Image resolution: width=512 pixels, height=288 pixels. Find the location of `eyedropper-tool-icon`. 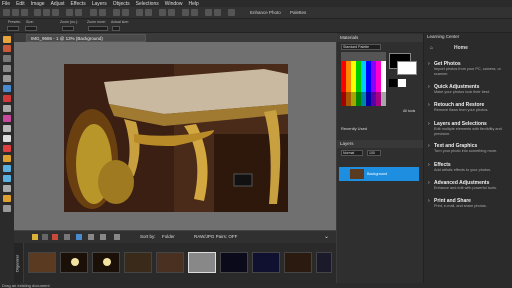

eyedropper-tool-icon is located at coordinates (7, 68).